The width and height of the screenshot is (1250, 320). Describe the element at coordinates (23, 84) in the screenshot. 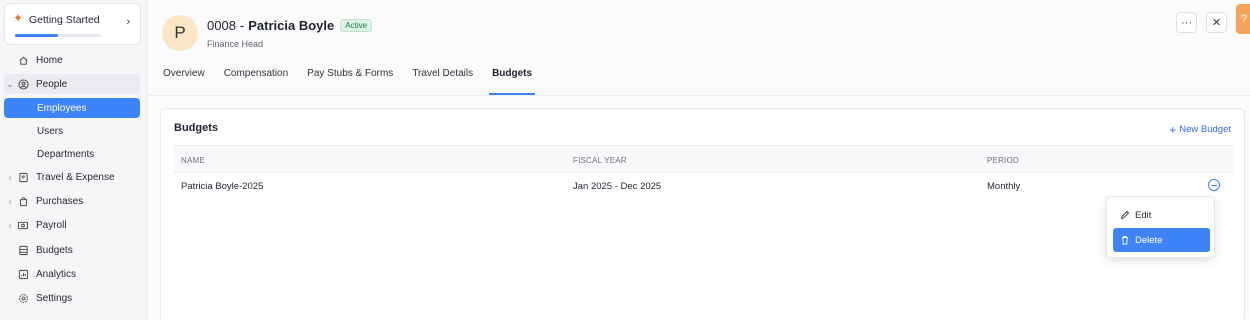

I see `people-icon` at that location.